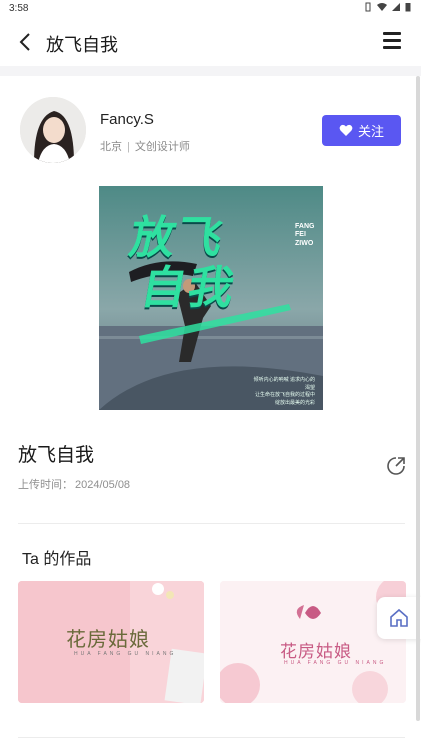 The width and height of the screenshot is (421, 750). I want to click on upload-time: 上传时间： 2024/05/08, so click(74, 484).